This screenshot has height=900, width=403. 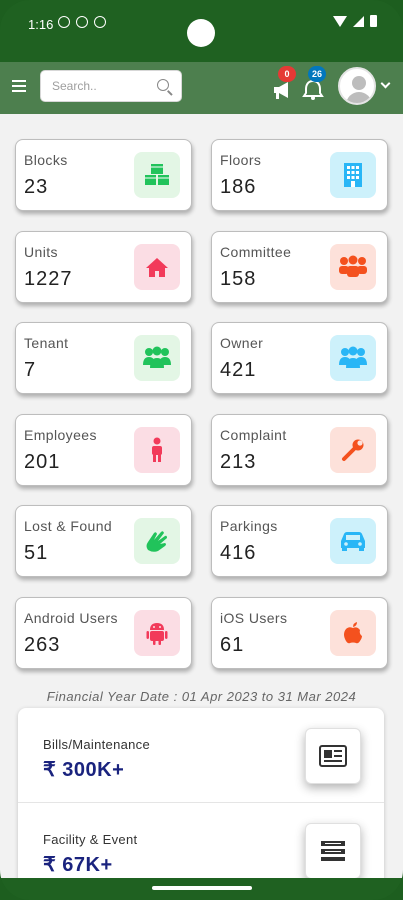 What do you see at coordinates (256, 251) in the screenshot?
I see `stat-card-label: Committee` at bounding box center [256, 251].